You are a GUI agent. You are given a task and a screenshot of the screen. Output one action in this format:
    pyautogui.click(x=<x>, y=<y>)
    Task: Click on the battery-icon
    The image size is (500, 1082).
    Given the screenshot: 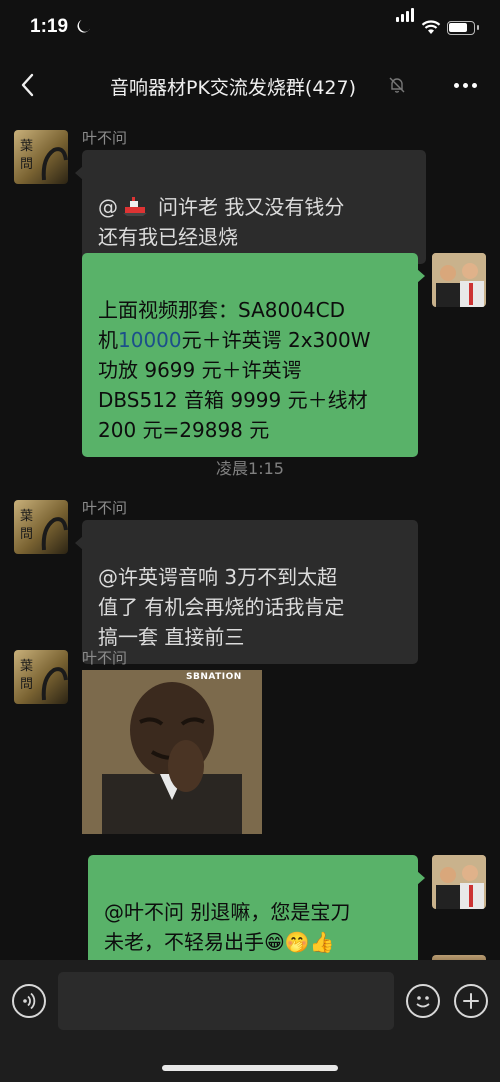 What is the action you would take?
    pyautogui.click(x=463, y=28)
    